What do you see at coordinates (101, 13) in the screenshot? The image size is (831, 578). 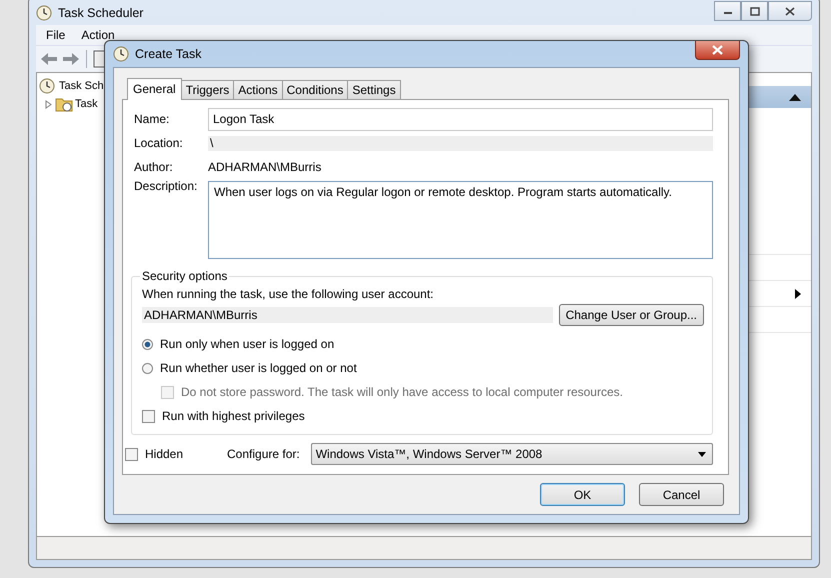 I see `window-title: Task Scheduler` at bounding box center [101, 13].